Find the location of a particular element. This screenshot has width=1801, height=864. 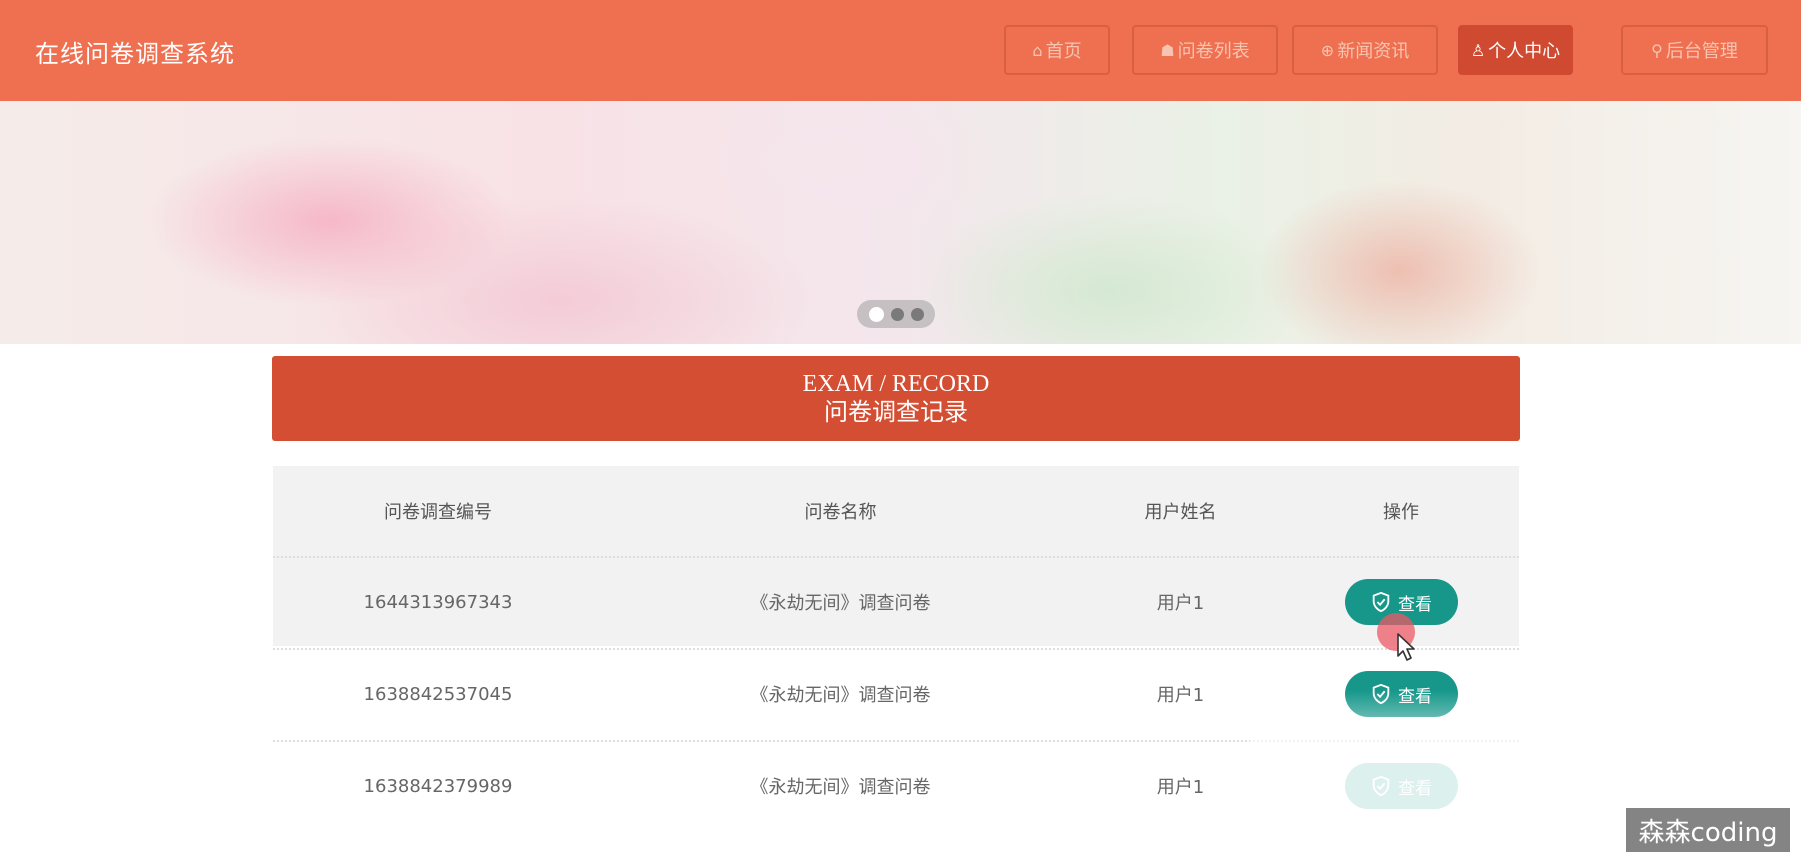

section-title-en: EXAM / RECORD is located at coordinates (896, 384).